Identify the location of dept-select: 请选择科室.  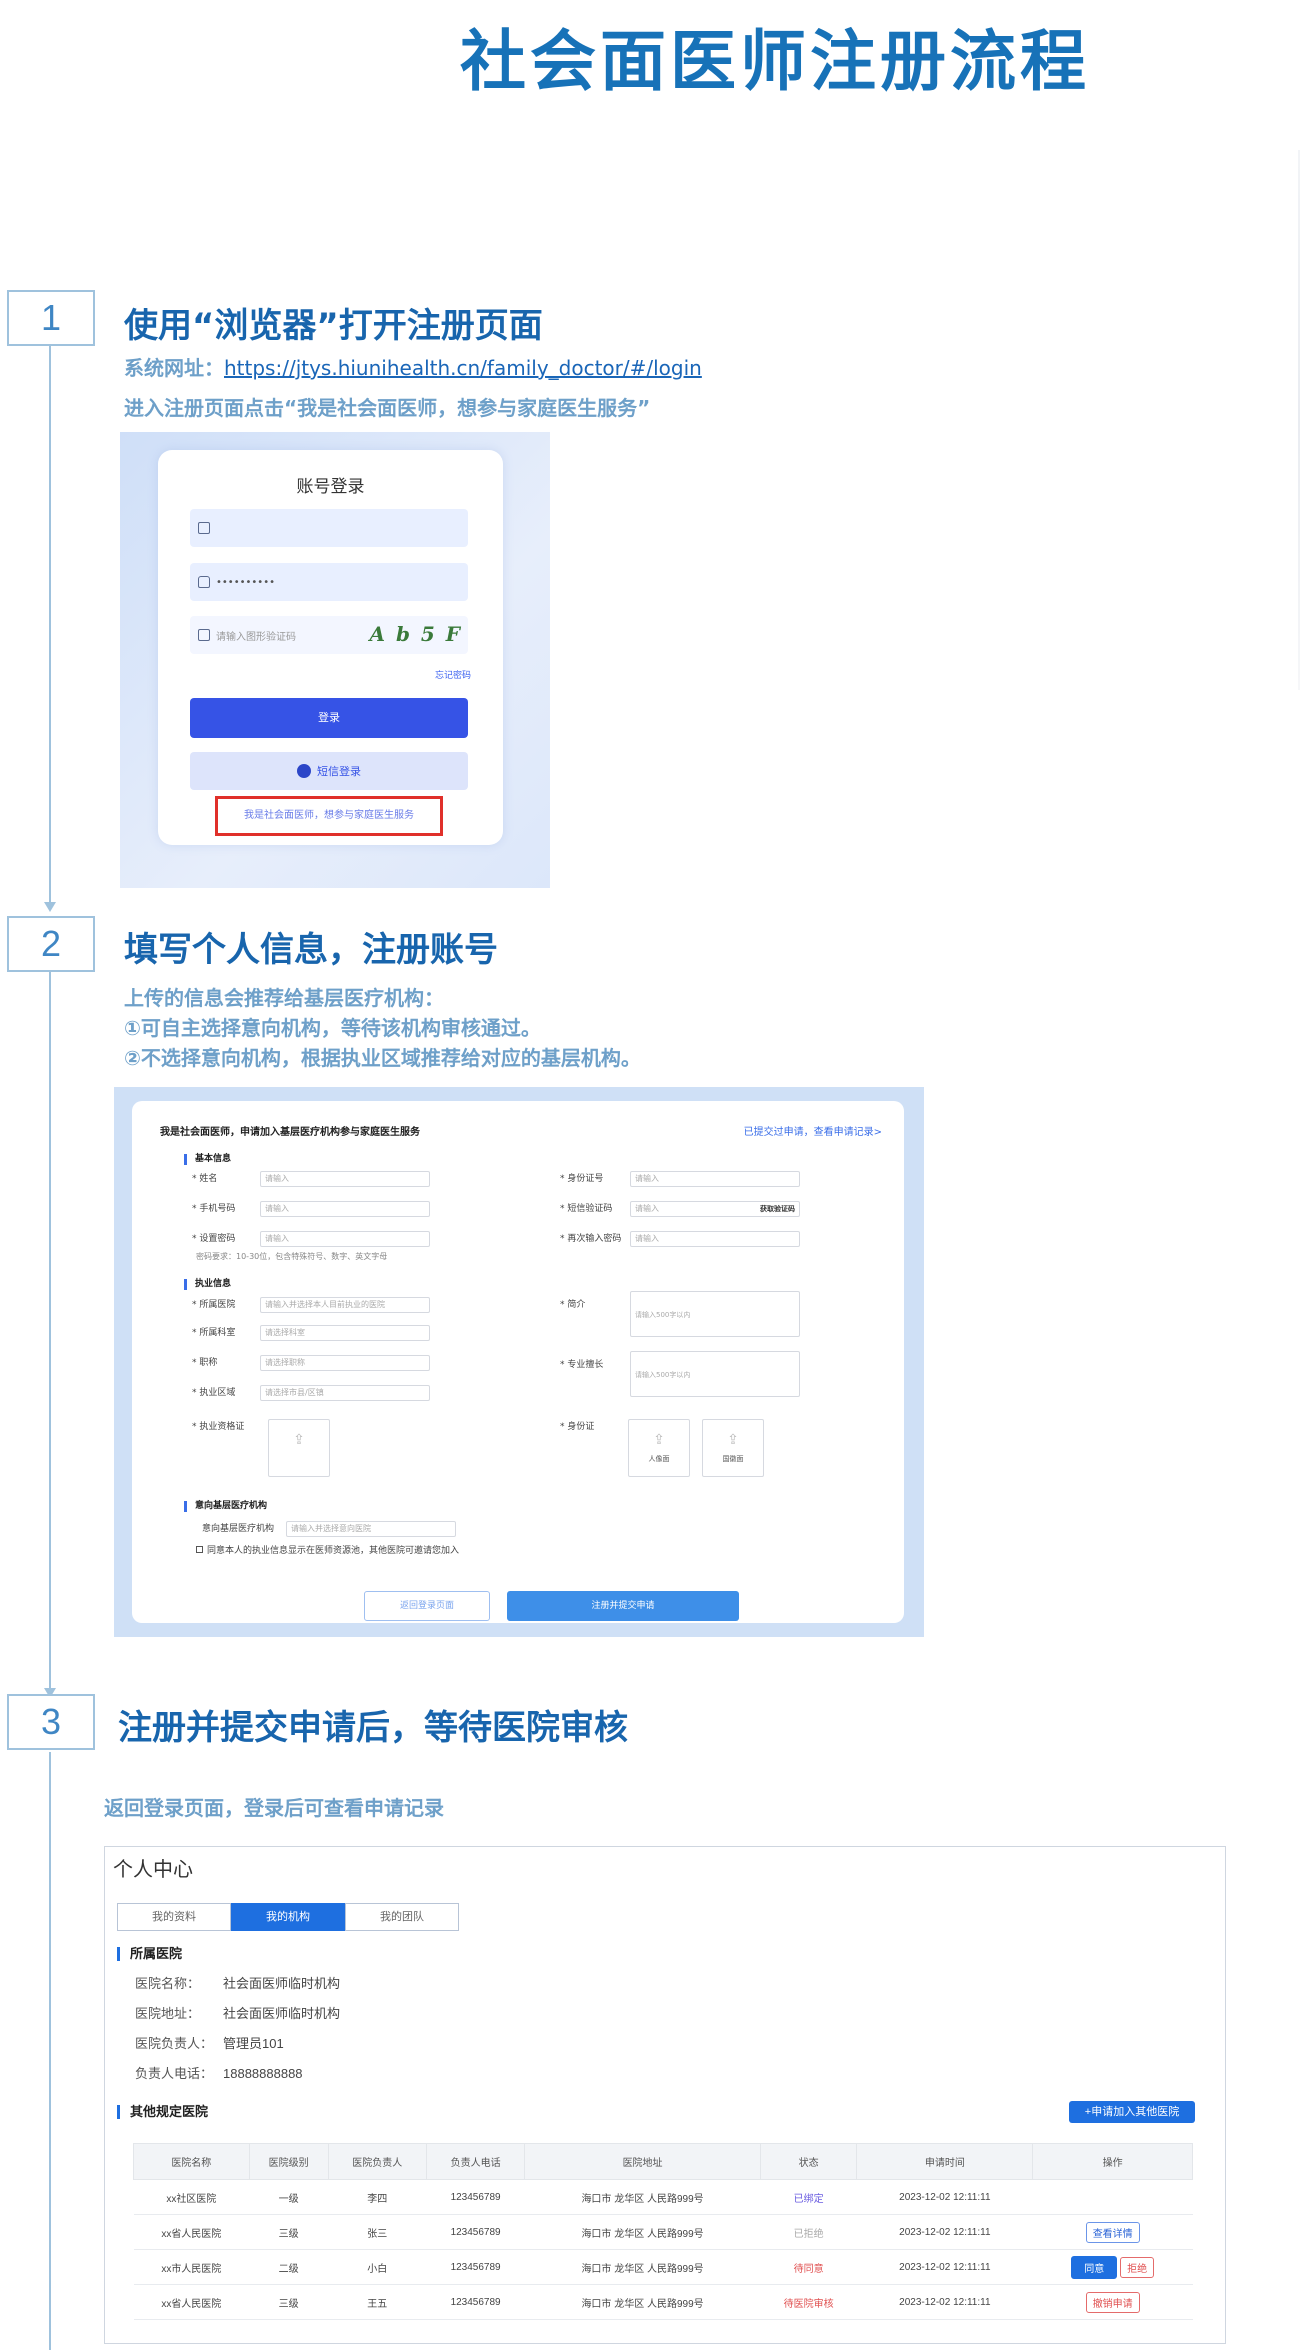
(345, 1333).